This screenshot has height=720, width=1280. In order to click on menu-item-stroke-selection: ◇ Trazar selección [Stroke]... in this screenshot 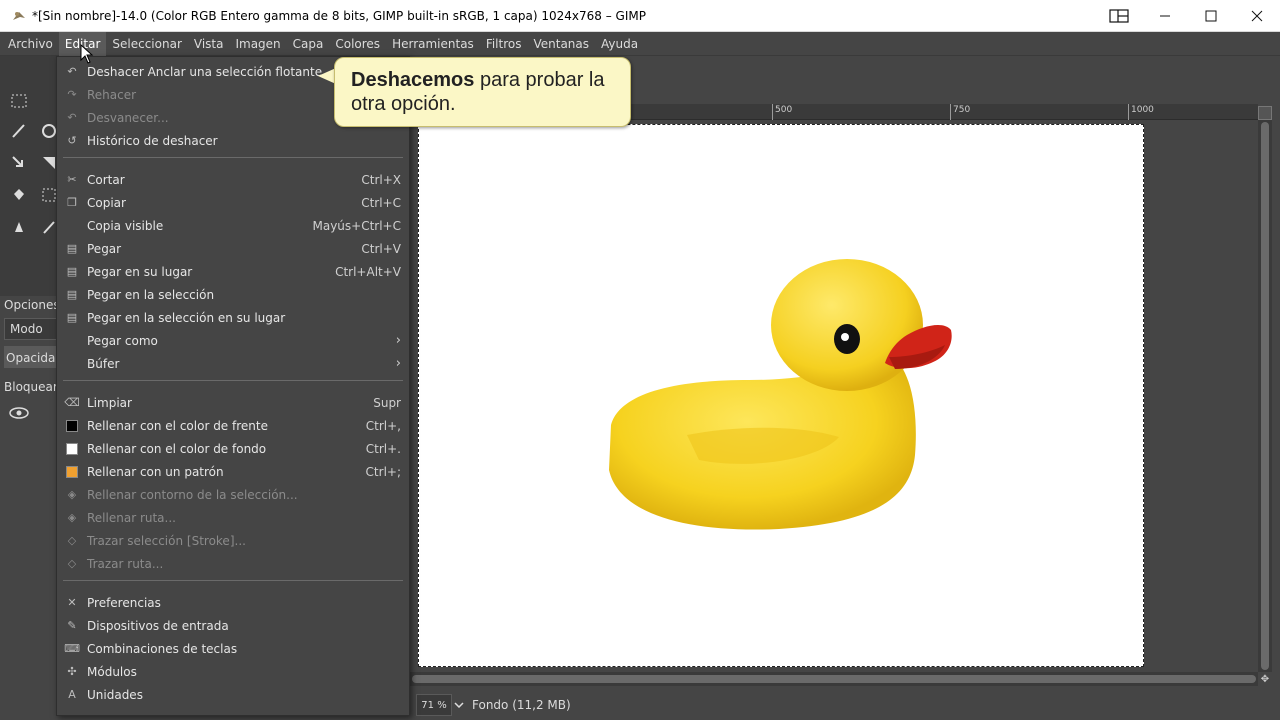, I will do `click(233, 540)`.